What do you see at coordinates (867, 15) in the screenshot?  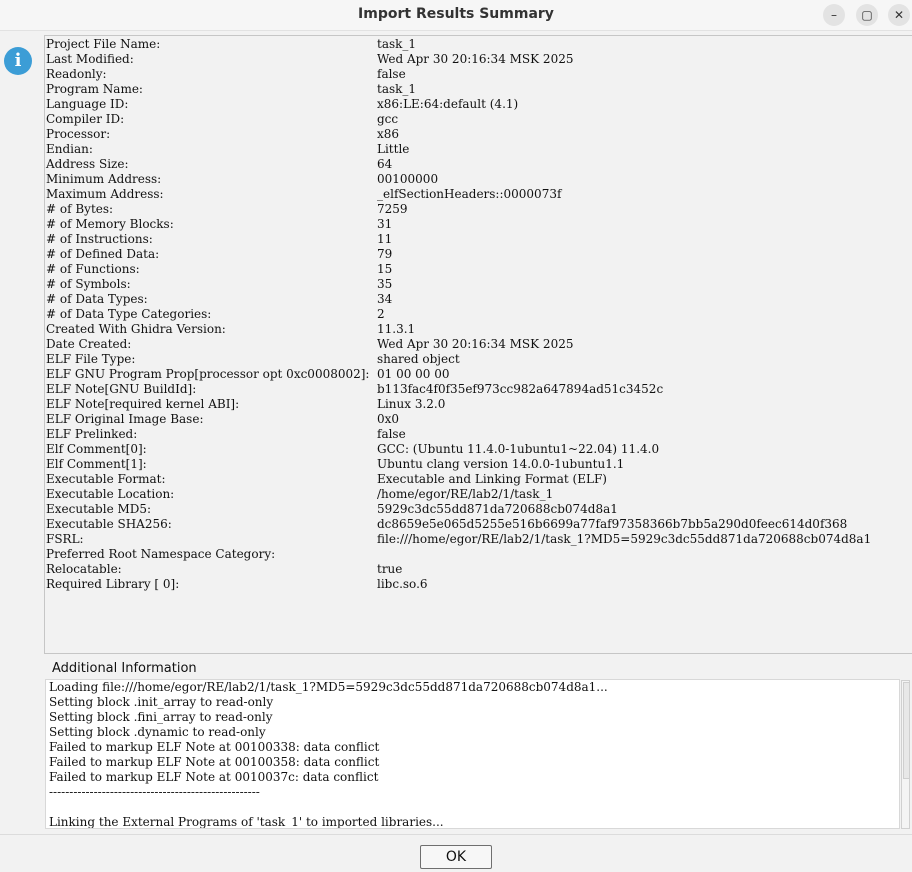 I see `maximize-icon: ▢` at bounding box center [867, 15].